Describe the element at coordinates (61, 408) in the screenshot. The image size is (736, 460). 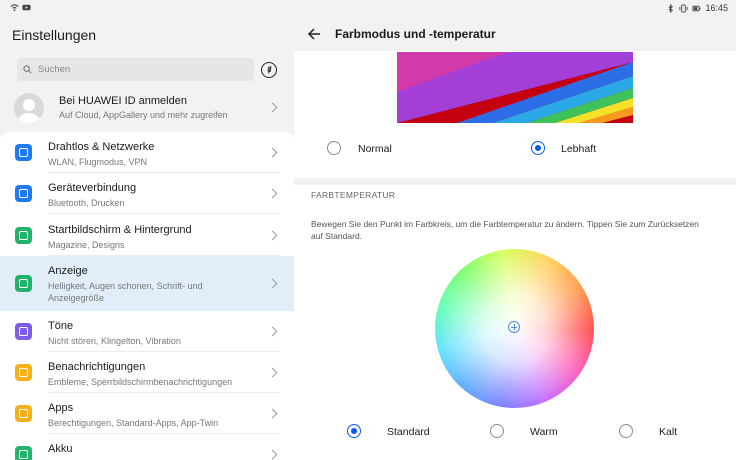
I see `item-title: Apps` at that location.